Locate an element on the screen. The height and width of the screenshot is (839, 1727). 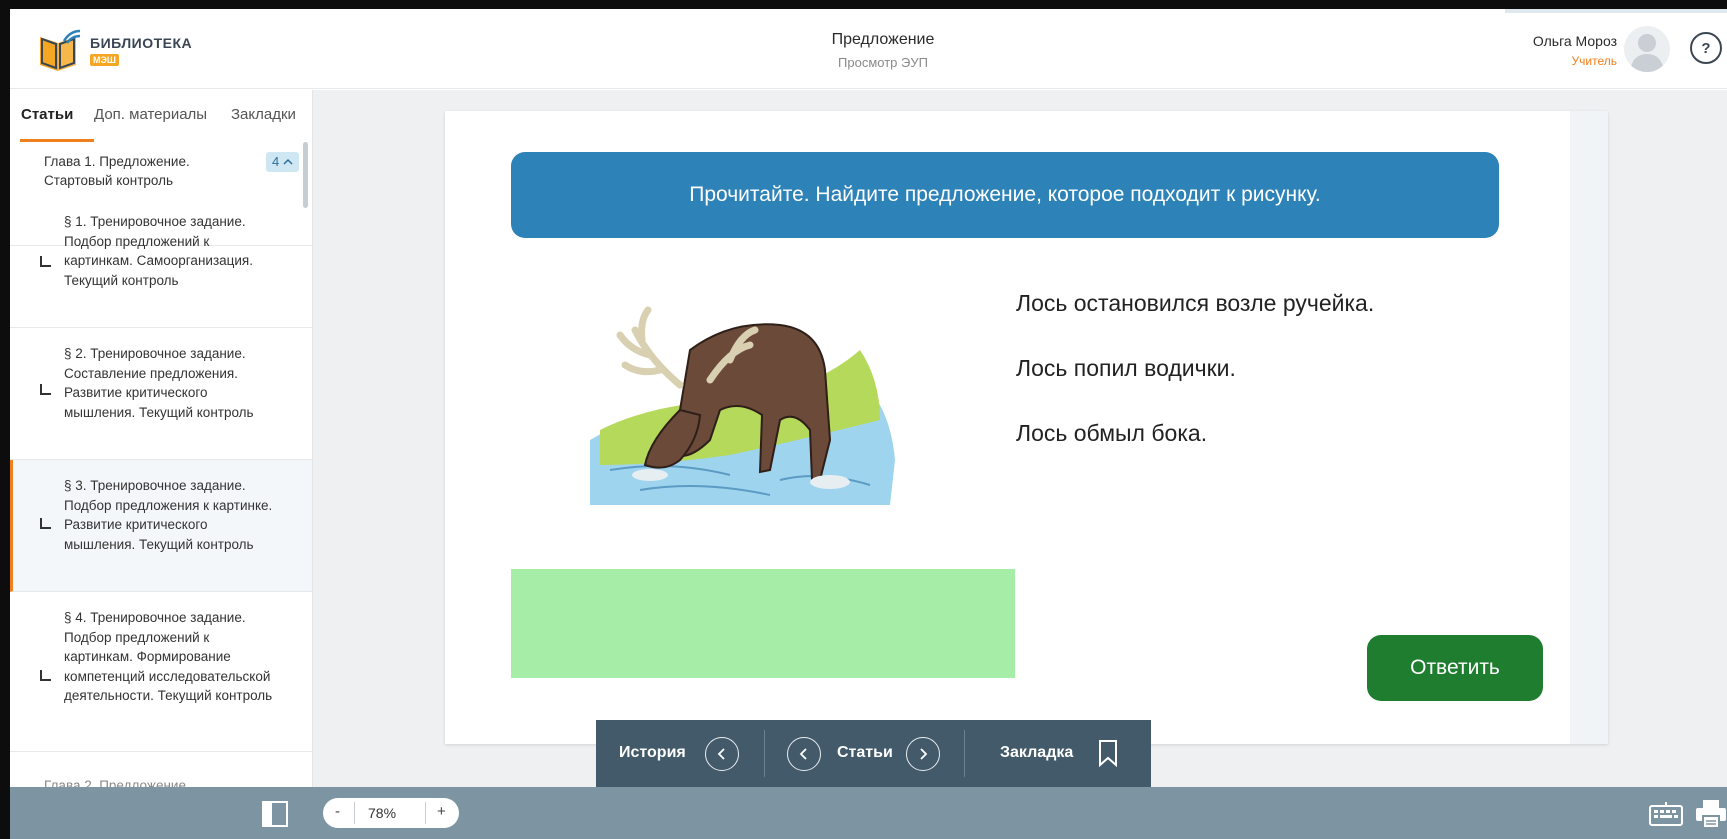
answer-button-label: Ответить is located at coordinates (1455, 667).